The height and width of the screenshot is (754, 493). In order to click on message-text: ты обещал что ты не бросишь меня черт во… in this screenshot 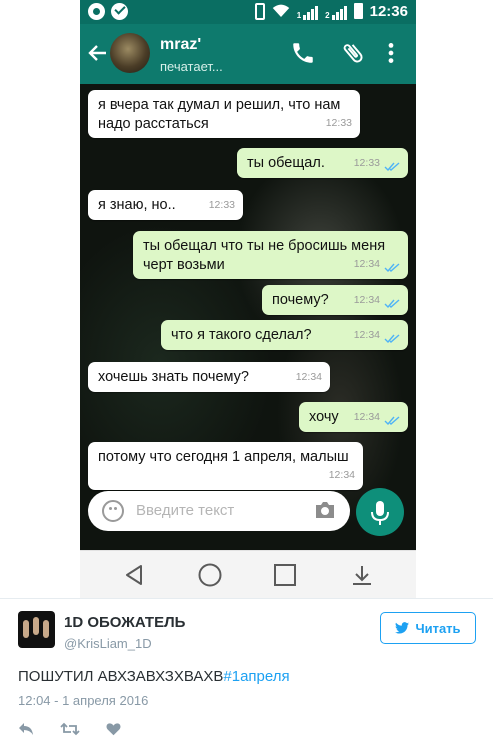, I will do `click(264, 255)`.